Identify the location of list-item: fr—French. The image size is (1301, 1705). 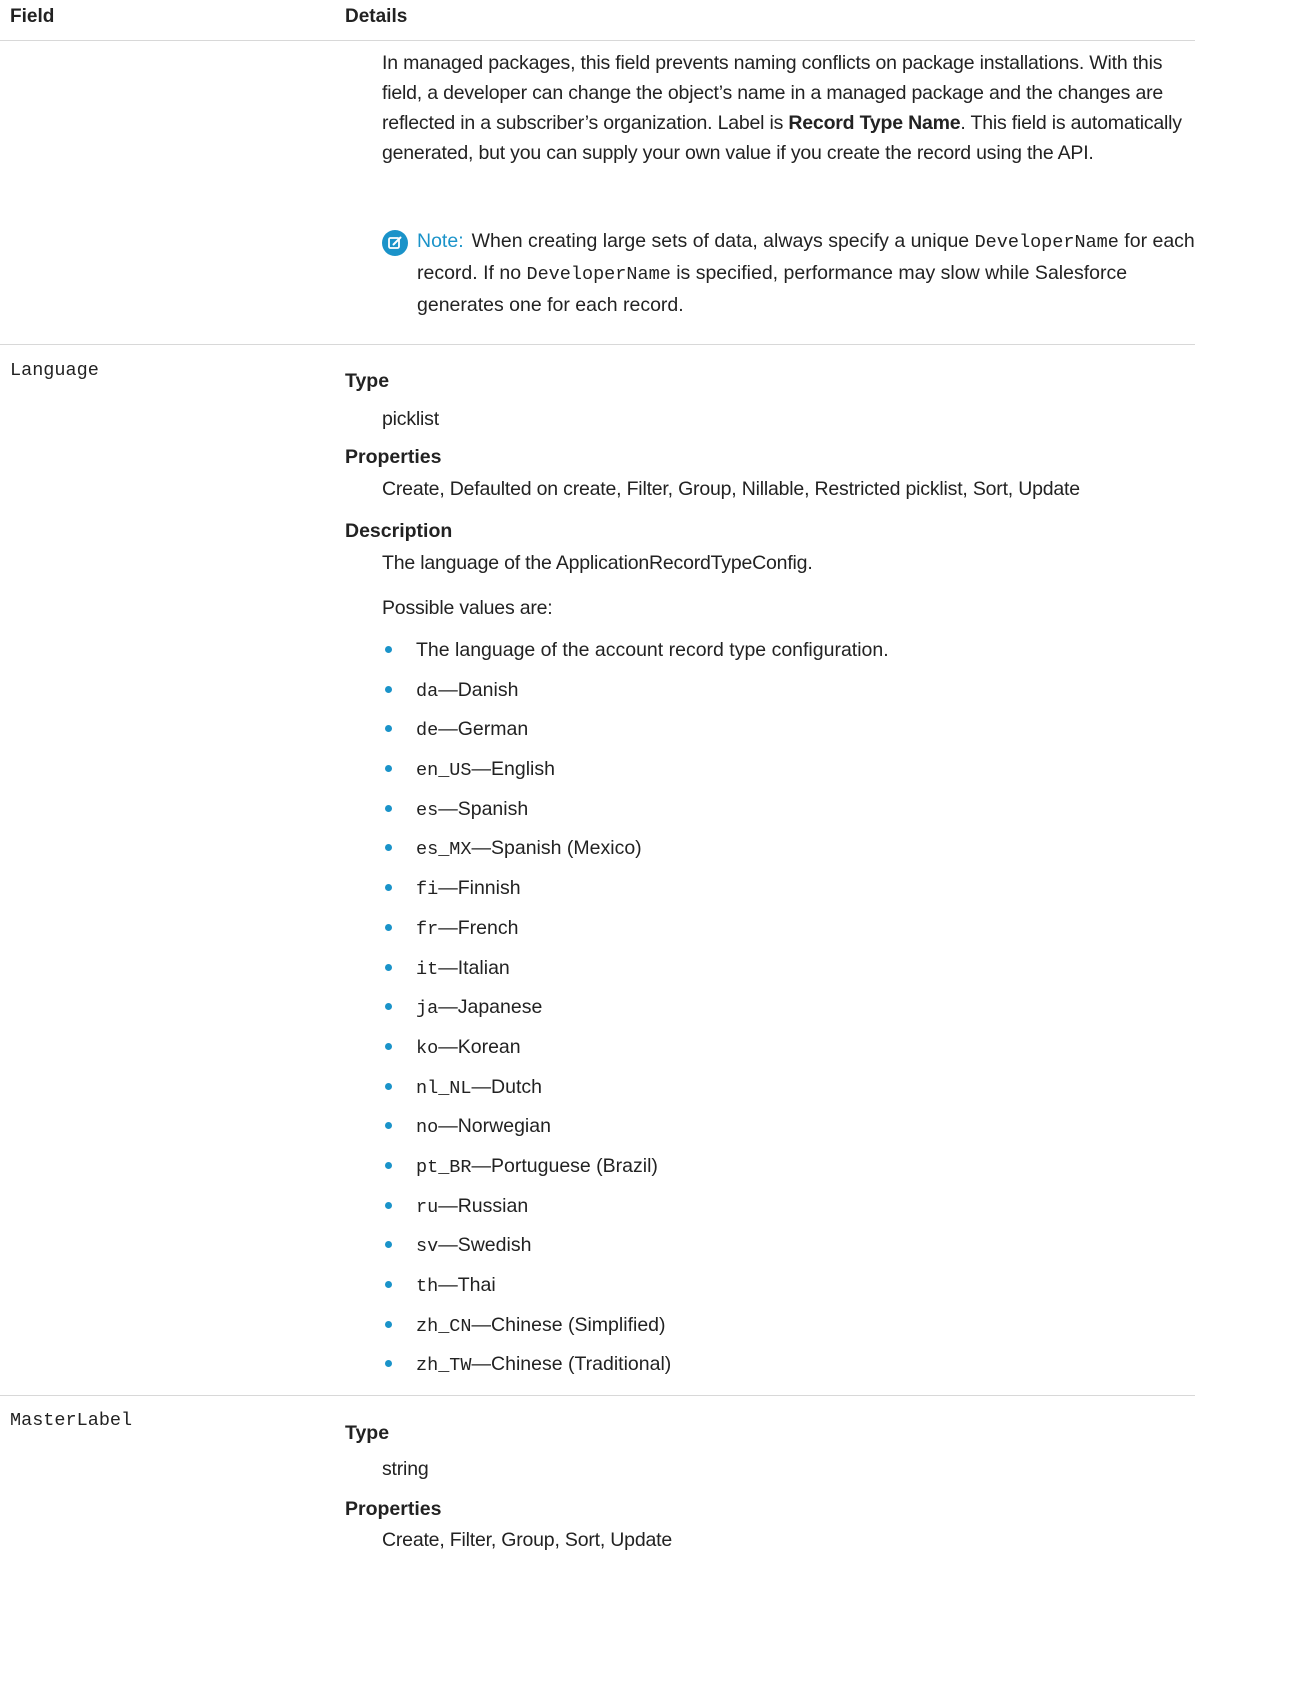
(635, 934).